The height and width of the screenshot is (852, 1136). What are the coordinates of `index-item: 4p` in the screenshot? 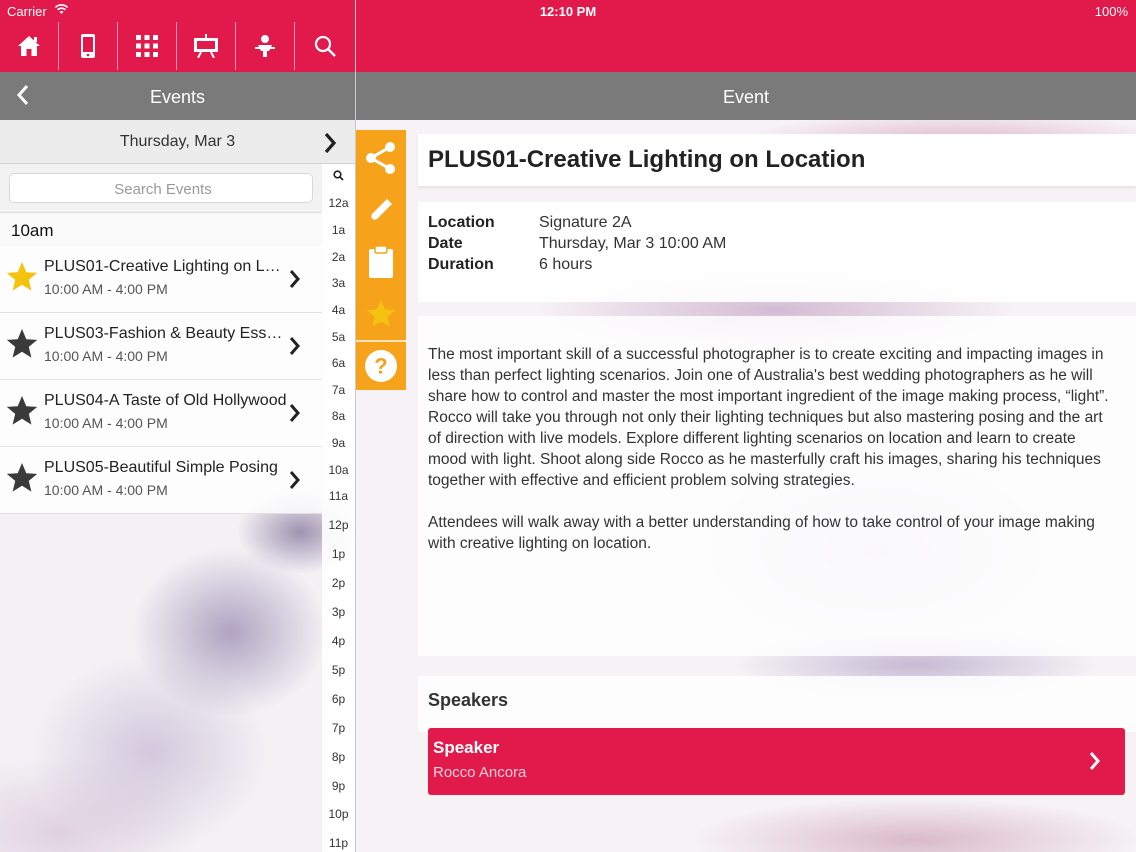 It's located at (338, 641).